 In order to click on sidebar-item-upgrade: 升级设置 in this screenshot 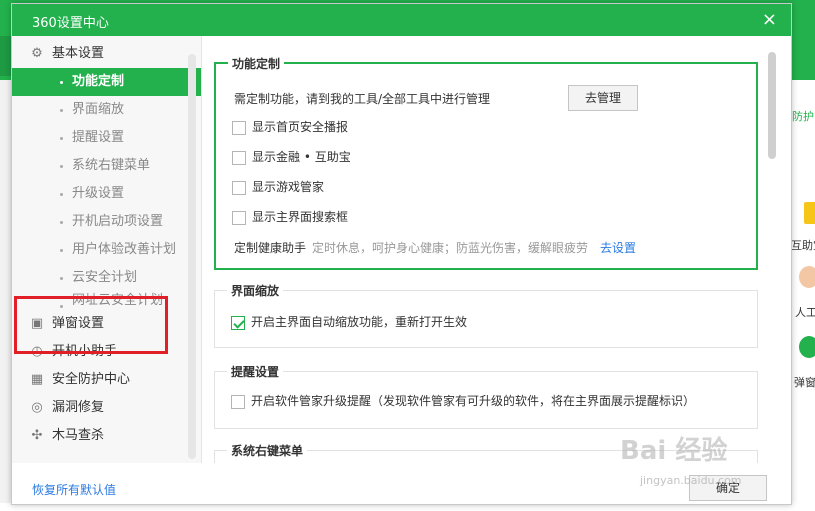, I will do `click(106, 194)`.